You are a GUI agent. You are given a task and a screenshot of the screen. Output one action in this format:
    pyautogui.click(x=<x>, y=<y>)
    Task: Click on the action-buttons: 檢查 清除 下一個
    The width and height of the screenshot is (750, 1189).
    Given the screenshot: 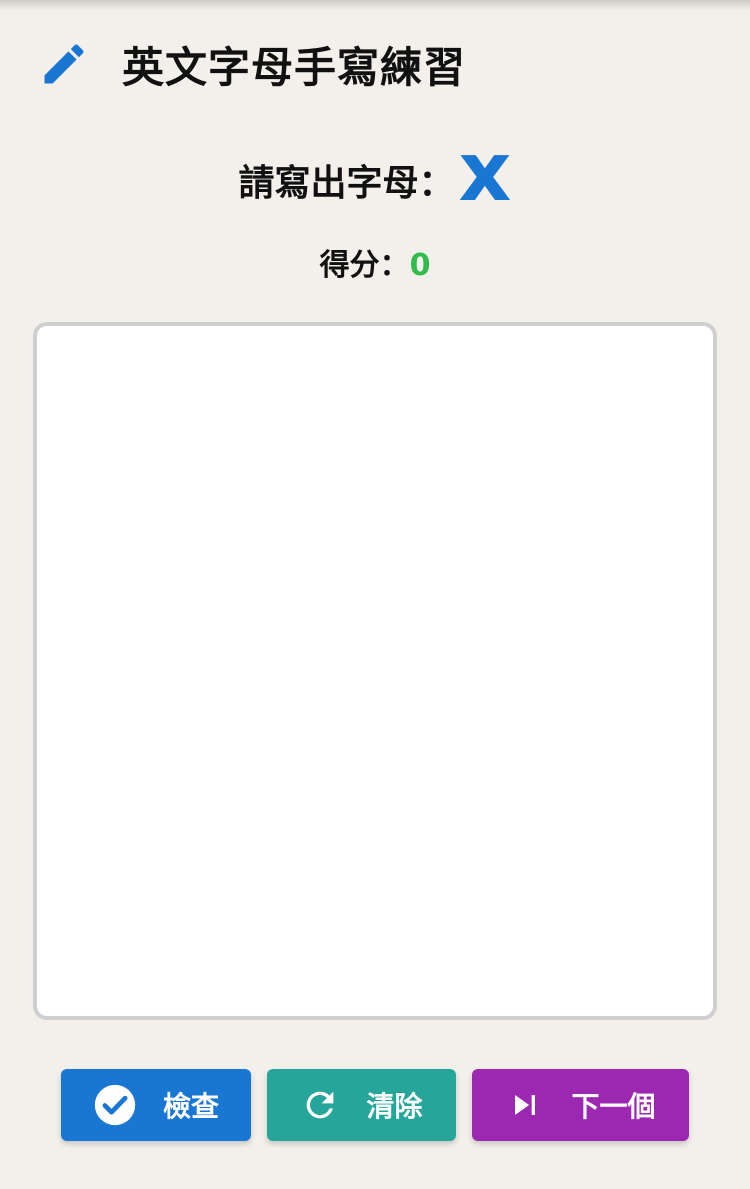 What is the action you would take?
    pyautogui.click(x=375, y=1105)
    